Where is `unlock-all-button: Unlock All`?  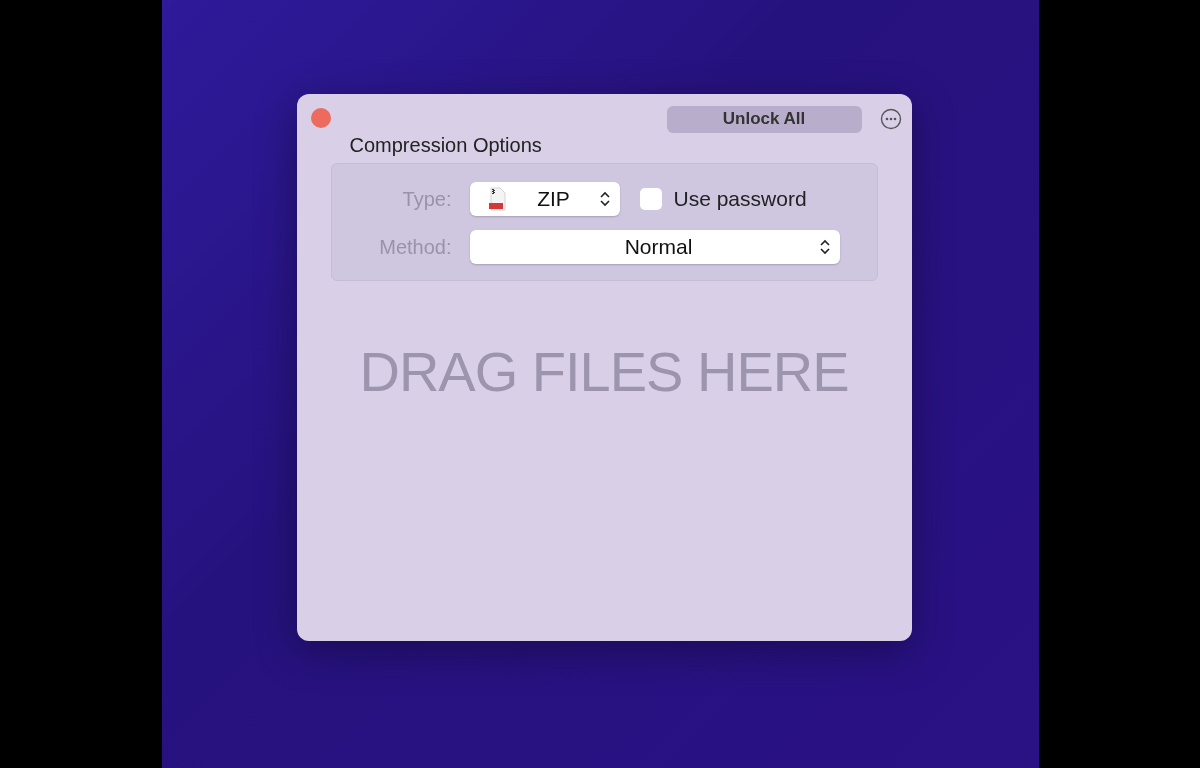
unlock-all-button: Unlock All is located at coordinates (764, 119).